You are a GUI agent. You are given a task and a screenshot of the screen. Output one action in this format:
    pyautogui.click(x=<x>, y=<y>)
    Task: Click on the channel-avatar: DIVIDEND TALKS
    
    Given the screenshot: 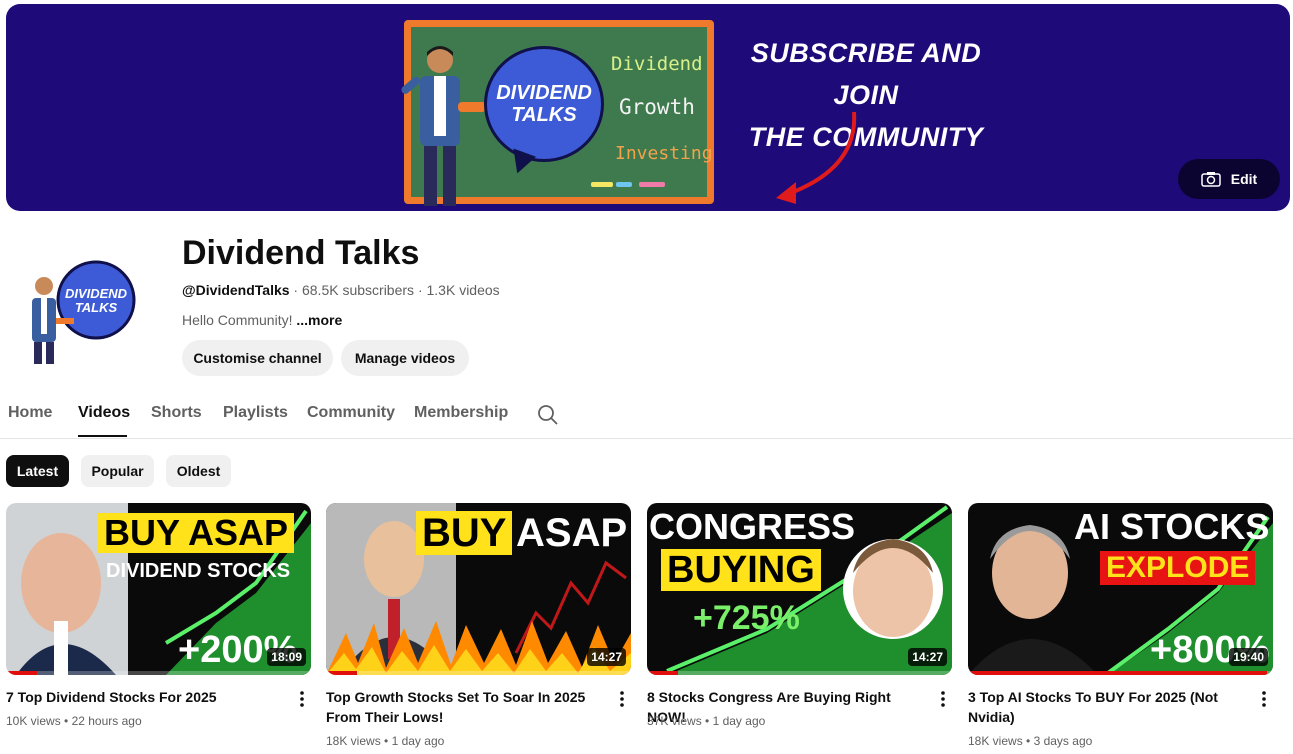 What is the action you would take?
    pyautogui.click(x=79, y=312)
    